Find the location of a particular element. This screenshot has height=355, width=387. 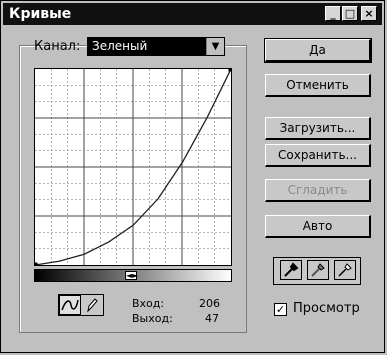

eyedropper-white-icon is located at coordinates (345, 270).